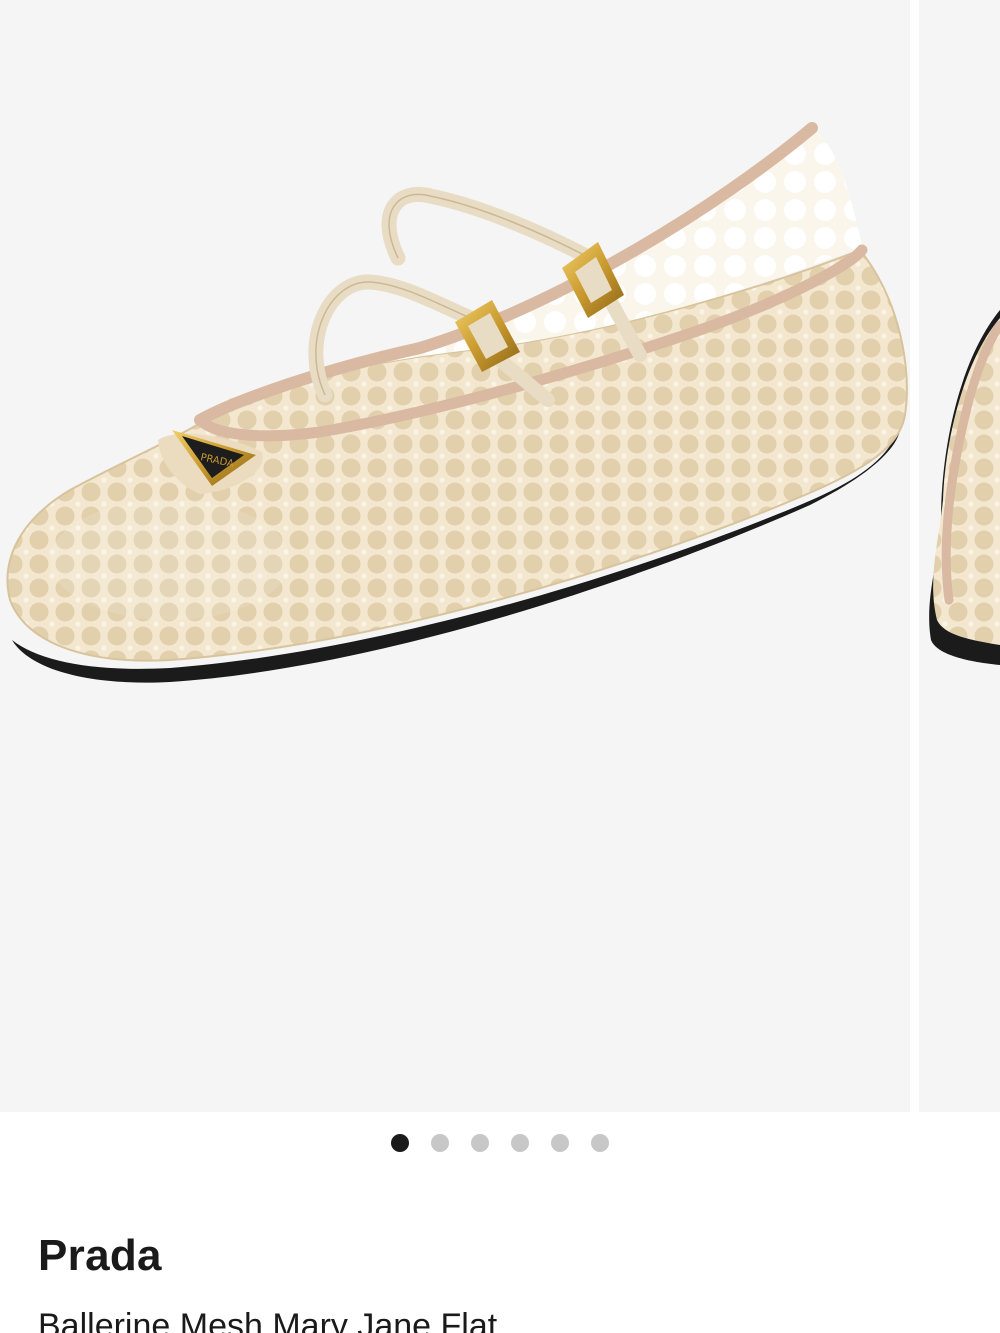 This screenshot has width=1000, height=1333. What do you see at coordinates (964, 487) in the screenshot?
I see `mesh-flat-shoe-side-image` at bounding box center [964, 487].